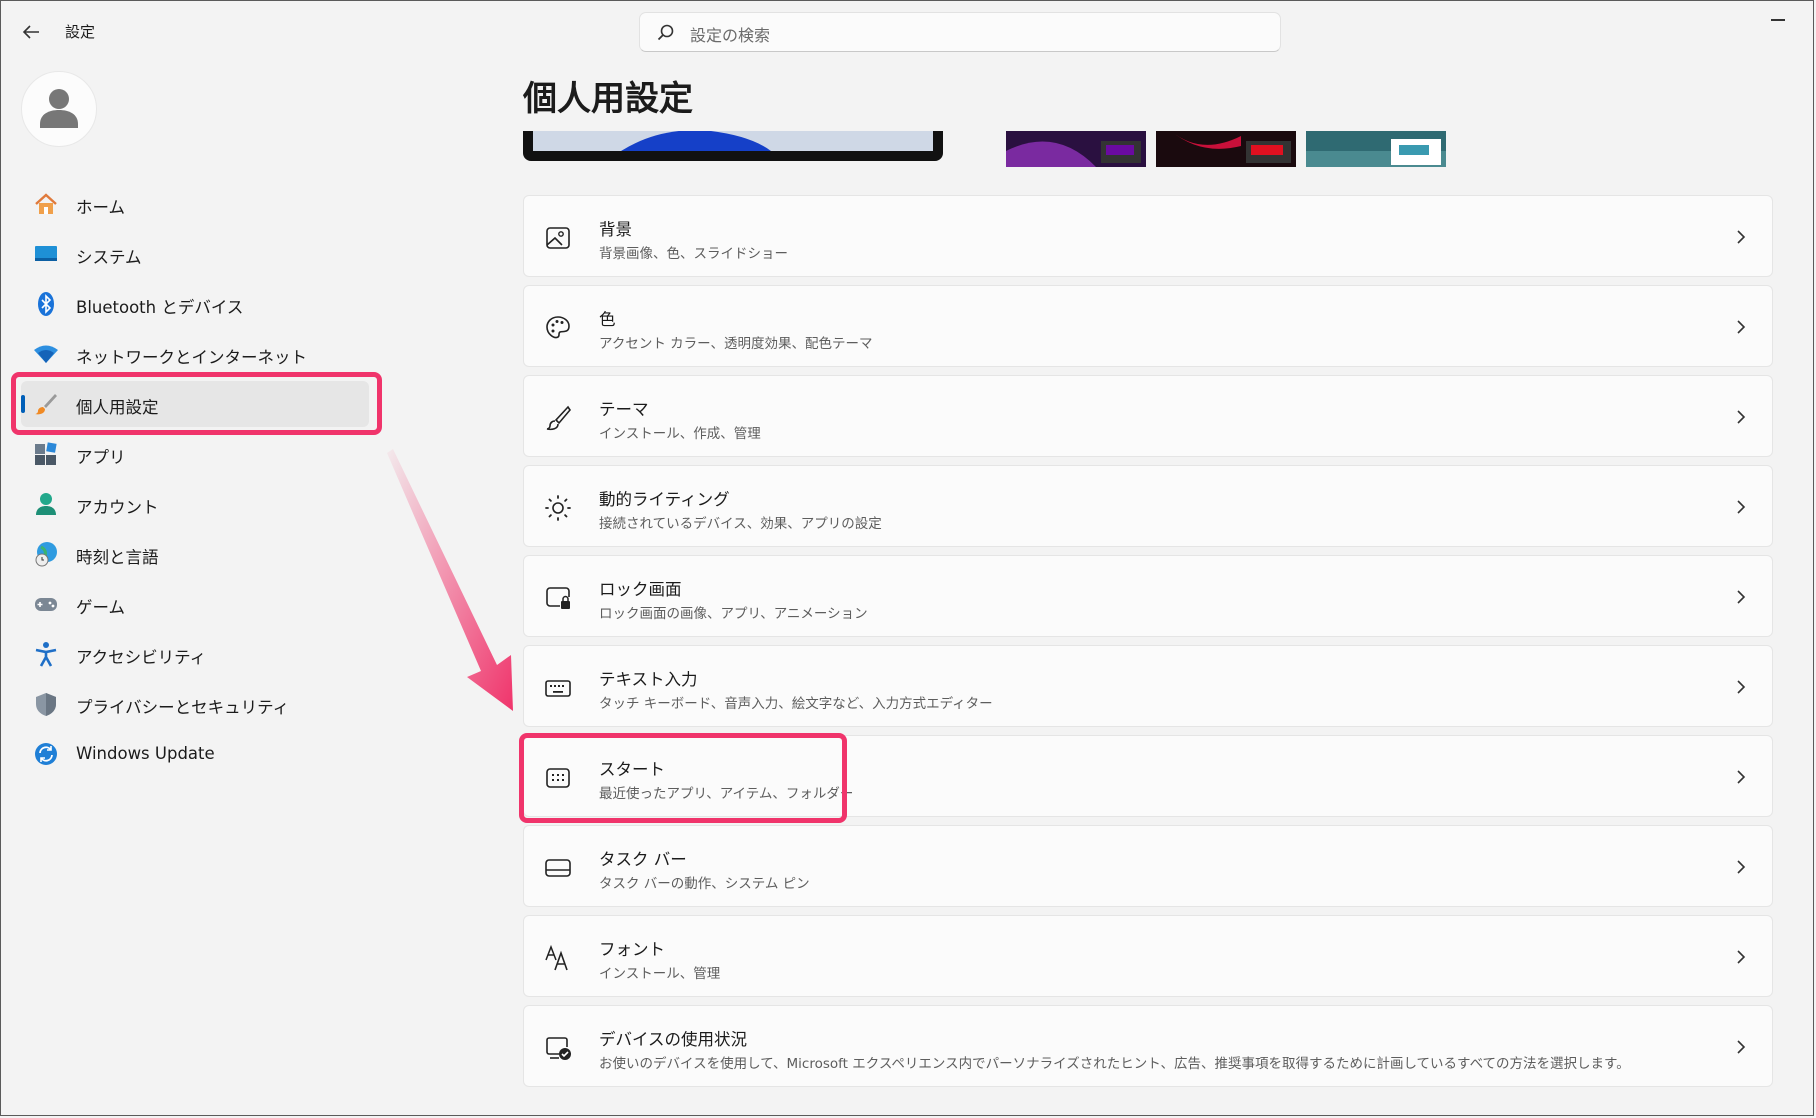 The image size is (1816, 1118). What do you see at coordinates (558, 327) in the screenshot?
I see `palette-icon` at bounding box center [558, 327].